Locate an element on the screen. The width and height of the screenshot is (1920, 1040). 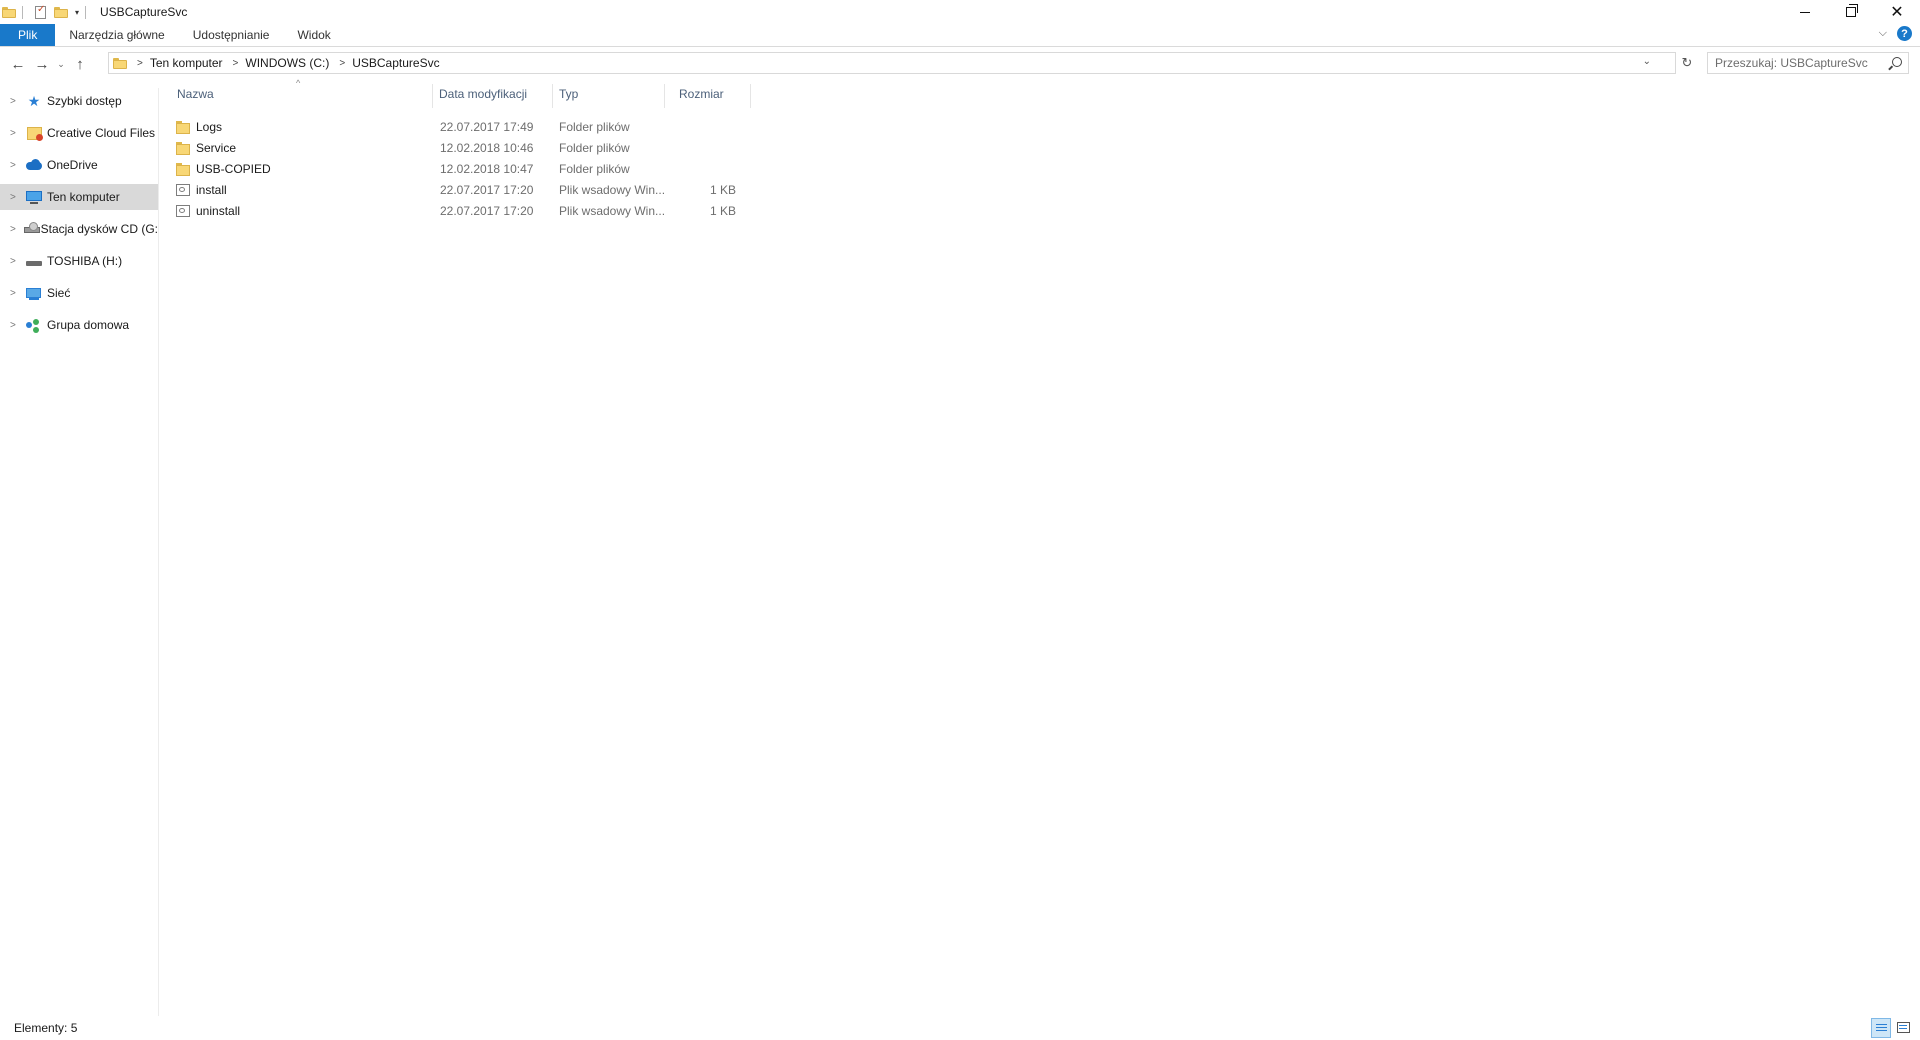
file-row-logs: Logs 22.07.2017 17:49 Folder plików is located at coordinates (466, 126).